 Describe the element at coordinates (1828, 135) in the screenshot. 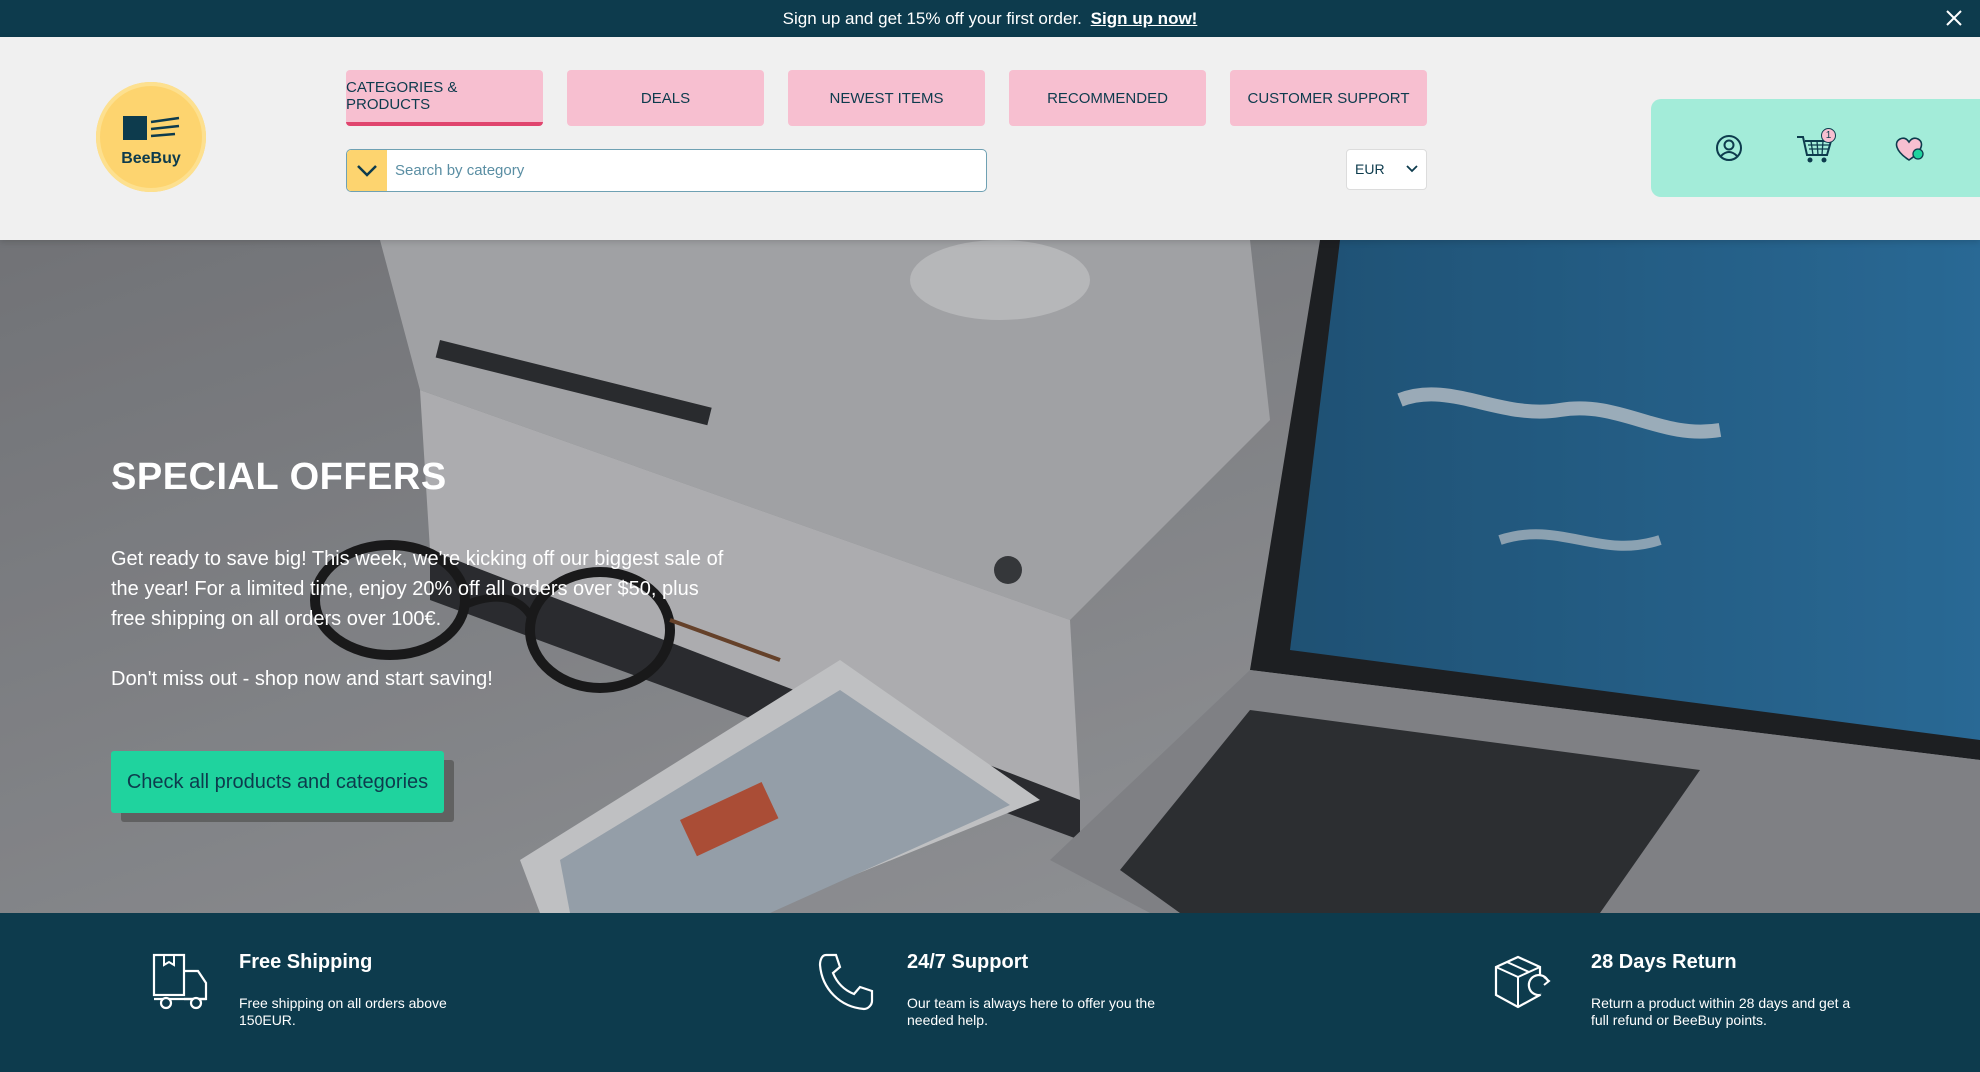

I see `cart-count-badge: 1` at that location.